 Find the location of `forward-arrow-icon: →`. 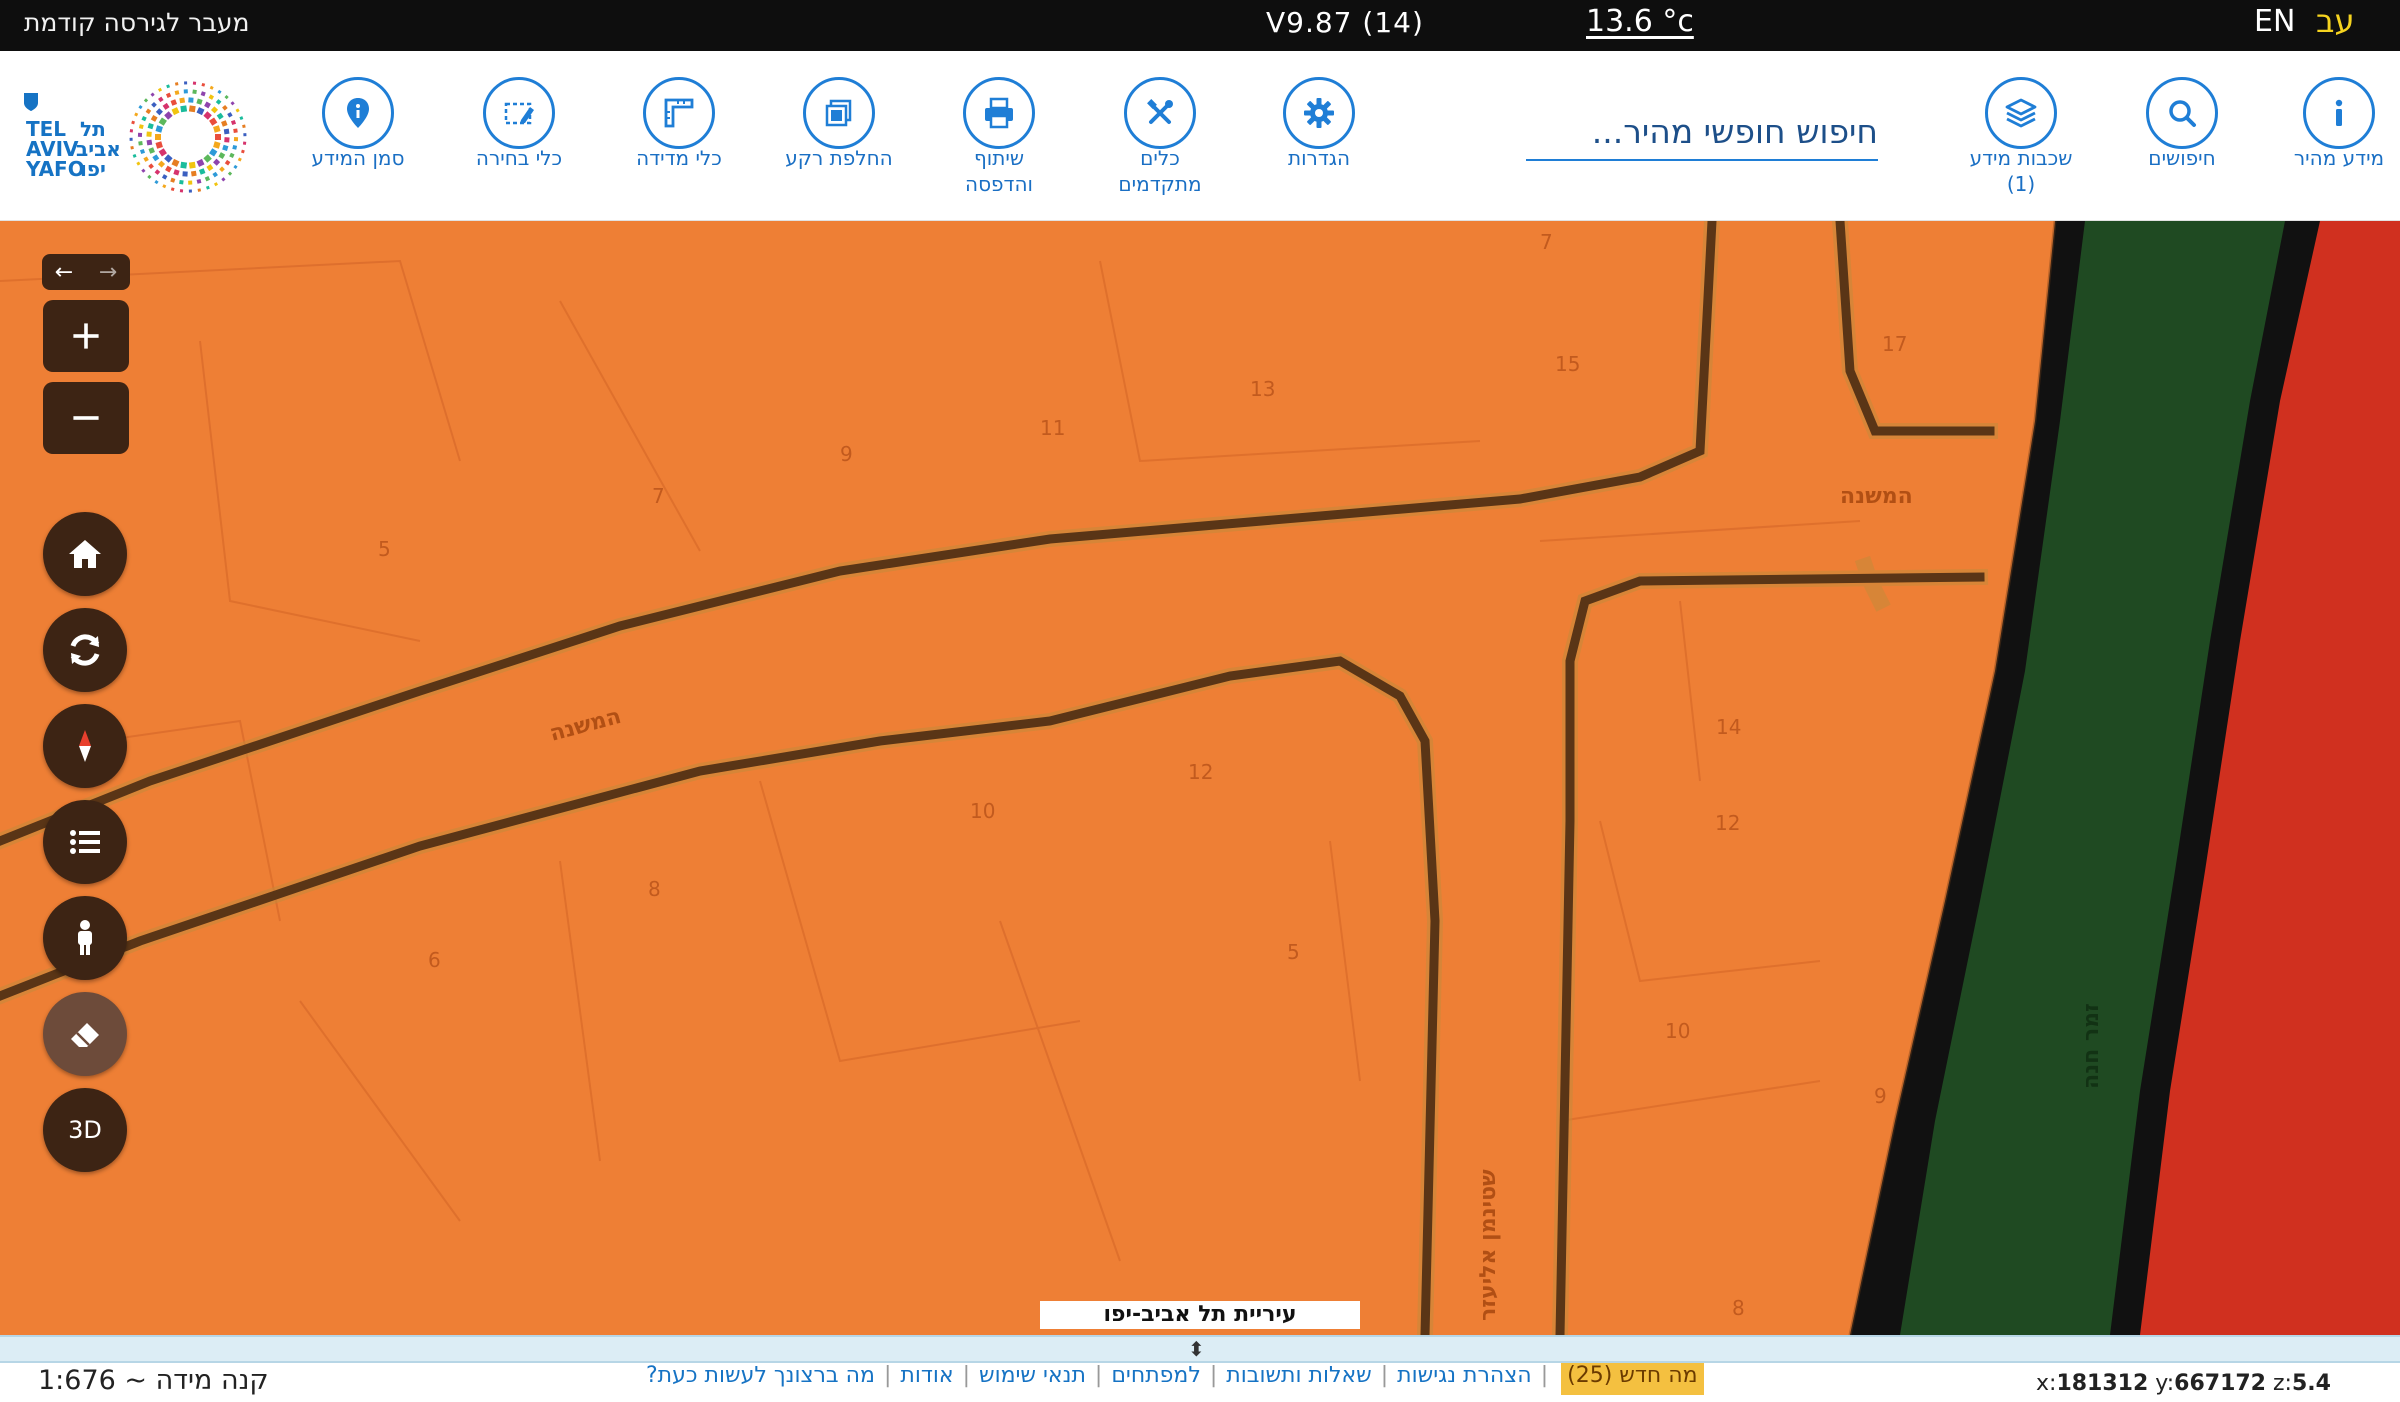

forward-arrow-icon: → is located at coordinates (108, 272).